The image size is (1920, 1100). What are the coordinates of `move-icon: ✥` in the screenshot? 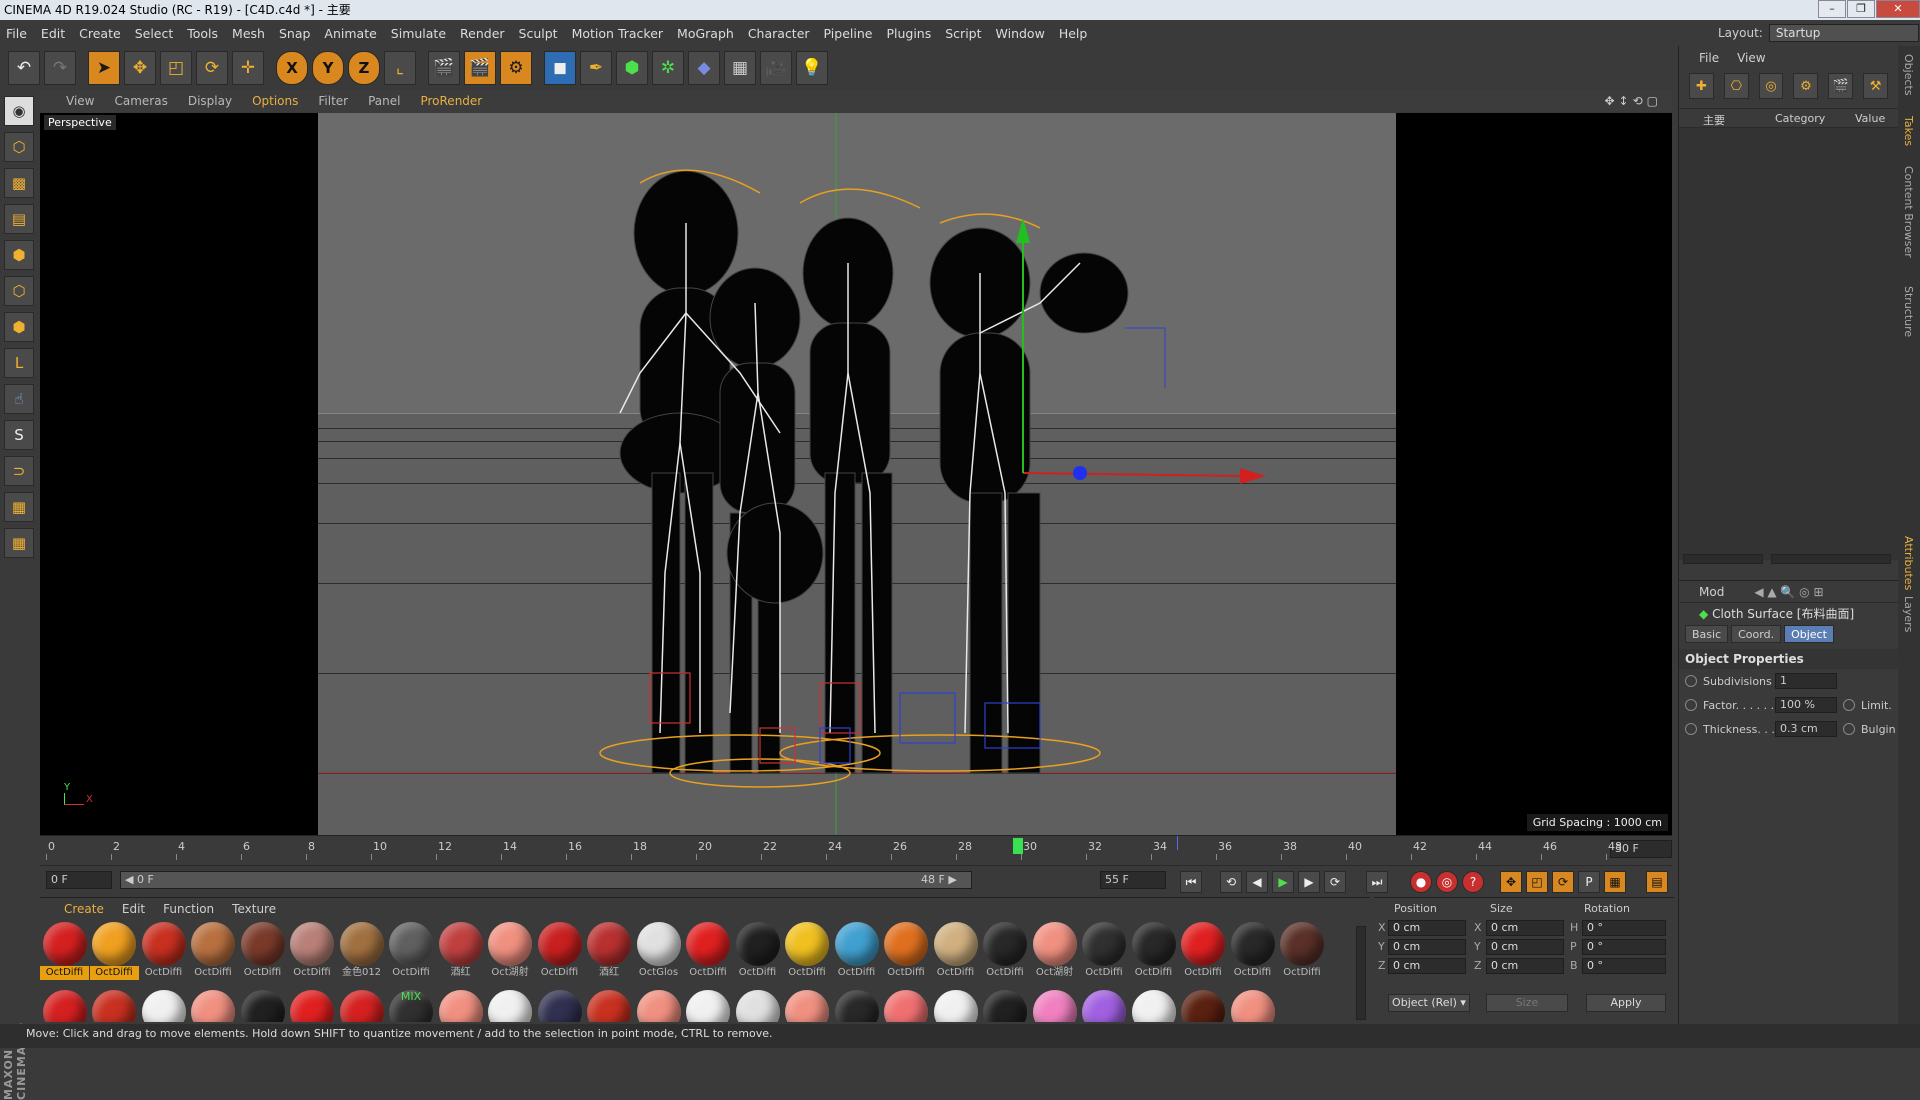 It's located at (140, 68).